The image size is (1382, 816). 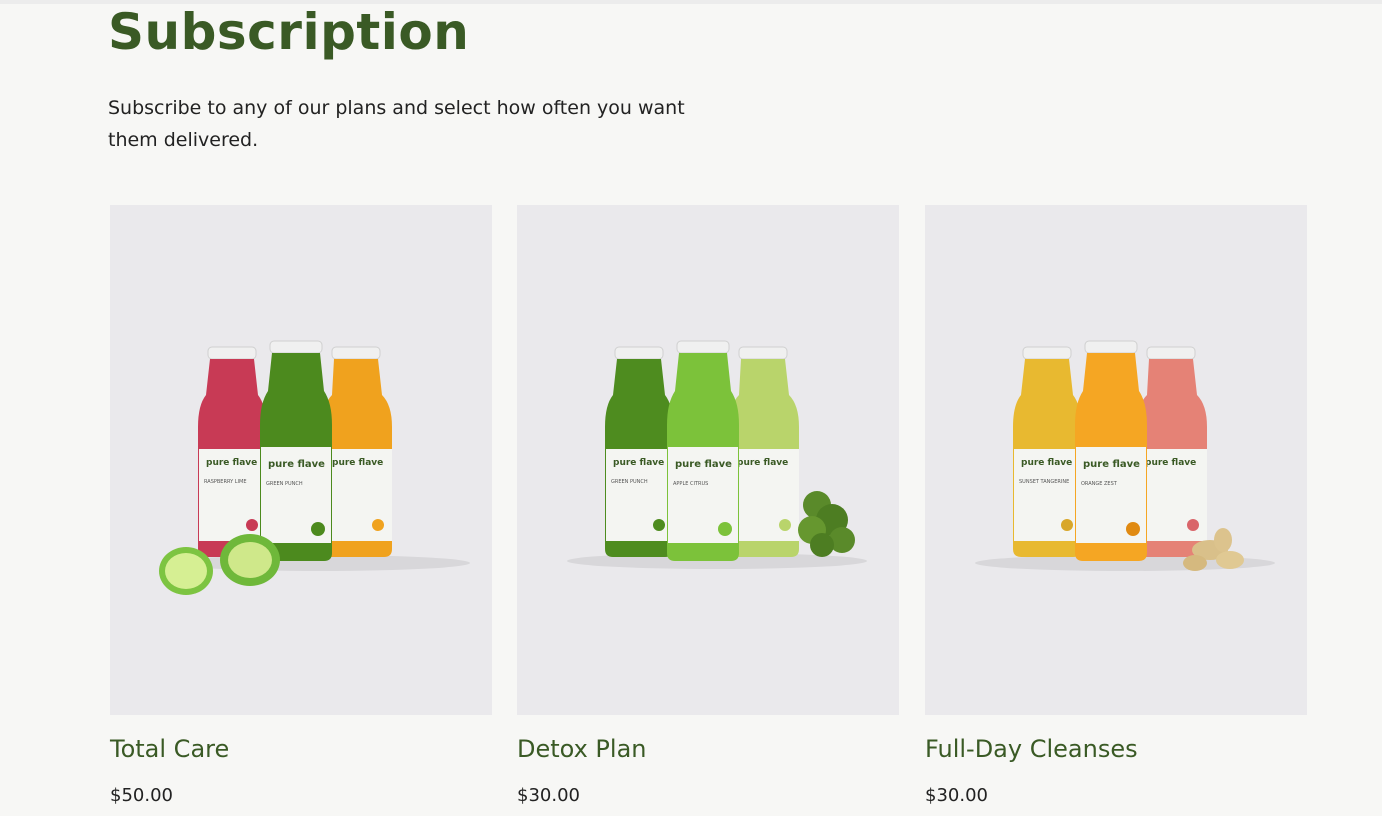 What do you see at coordinates (141, 795) in the screenshot?
I see `product-price: $50.00` at bounding box center [141, 795].